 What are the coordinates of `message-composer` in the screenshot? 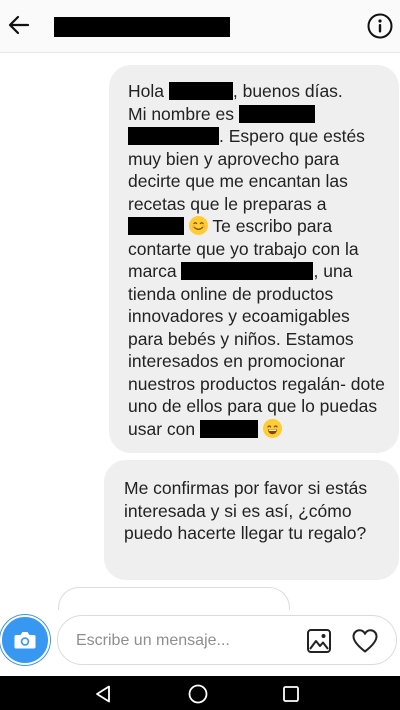 It's located at (200, 643).